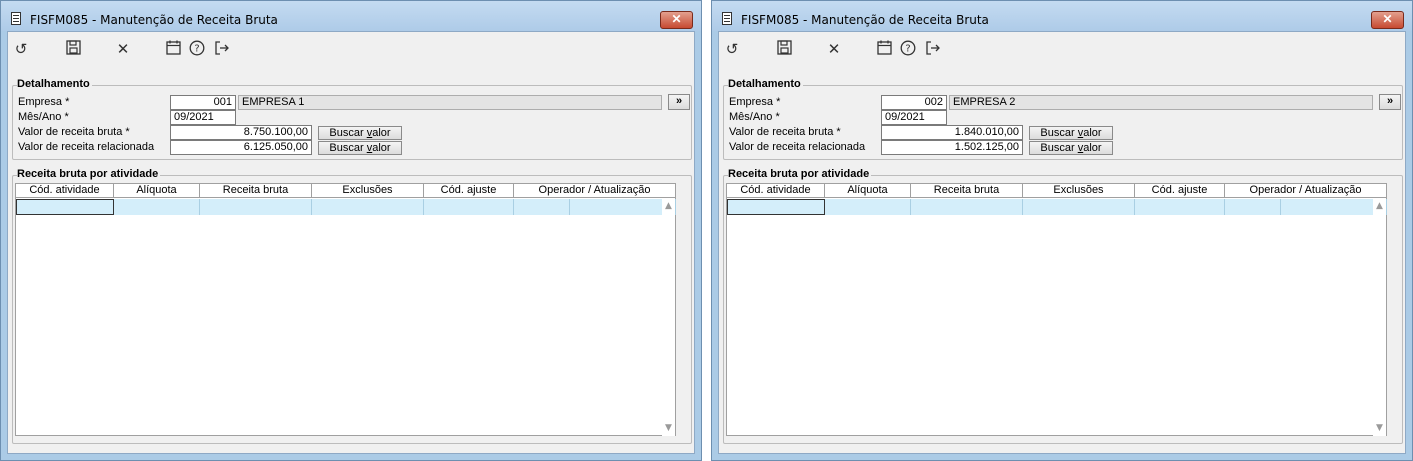 This screenshot has width=1413, height=461. Describe the element at coordinates (952, 147) in the screenshot. I see `valor-relacionada-field: 1.502.125,00` at that location.